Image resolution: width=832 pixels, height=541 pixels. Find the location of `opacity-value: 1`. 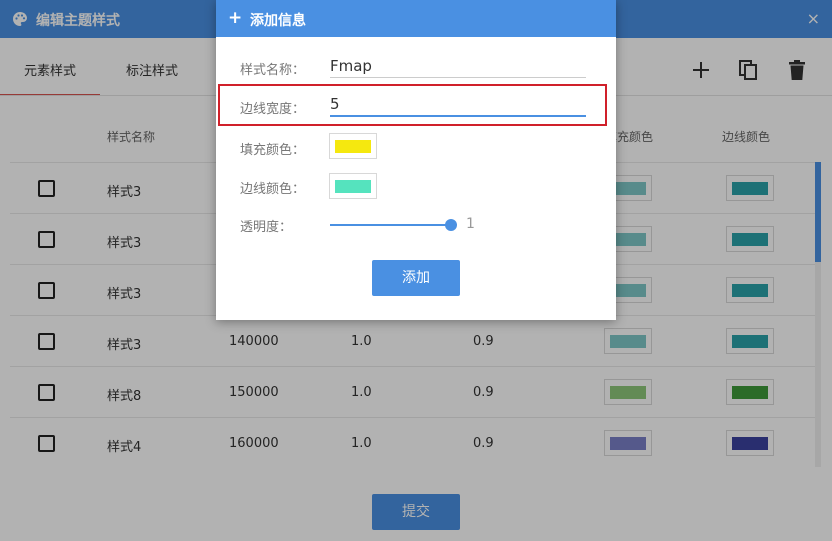

opacity-value: 1 is located at coordinates (470, 224).